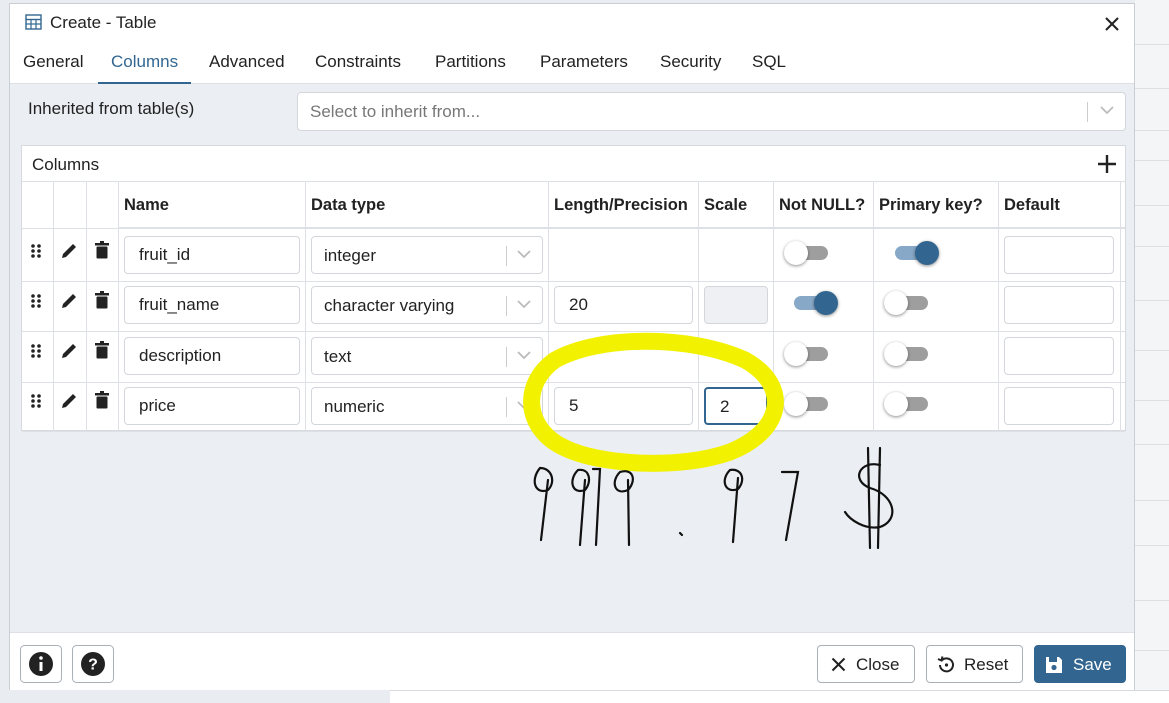  Describe the element at coordinates (247, 68) in the screenshot. I see `tab-advanced: Advanced` at that location.